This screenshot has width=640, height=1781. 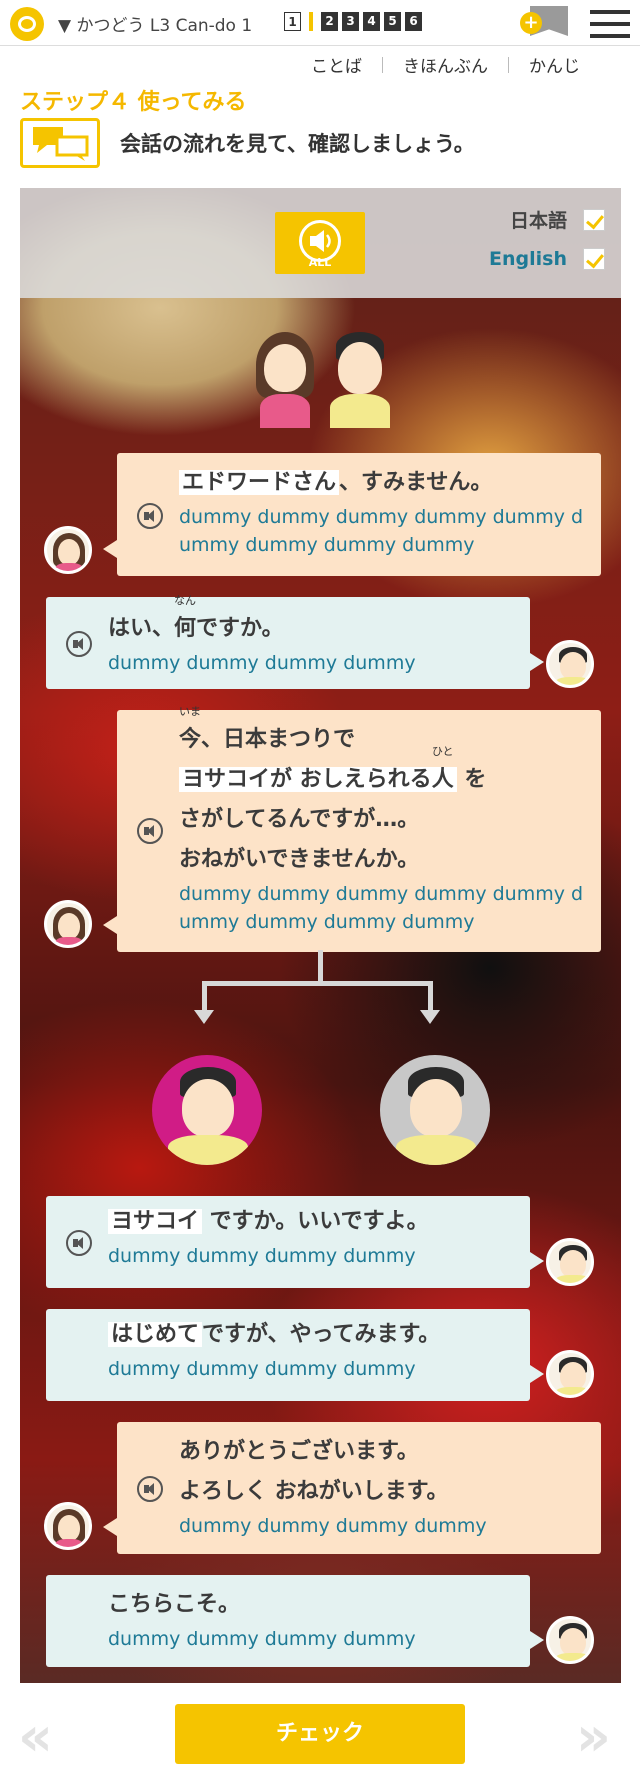 I want to click on check-button: チェック, so click(x=320, y=1734).